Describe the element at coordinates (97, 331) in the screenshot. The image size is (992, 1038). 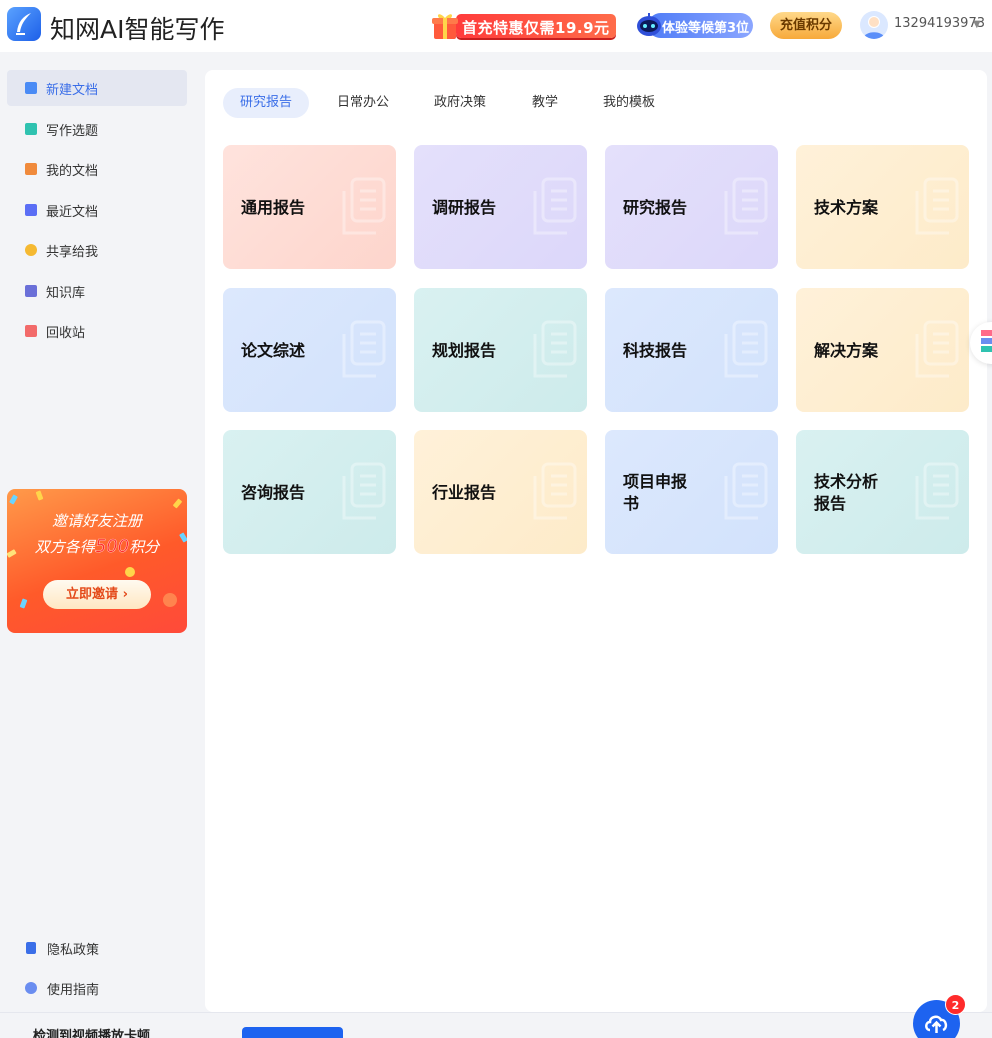
I see `sidebar-item-trash: 回收站` at that location.